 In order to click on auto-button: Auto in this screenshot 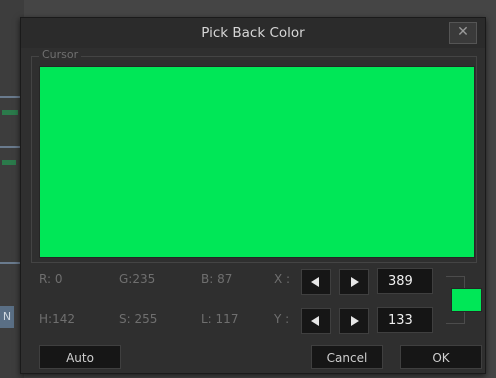, I will do `click(80, 357)`.